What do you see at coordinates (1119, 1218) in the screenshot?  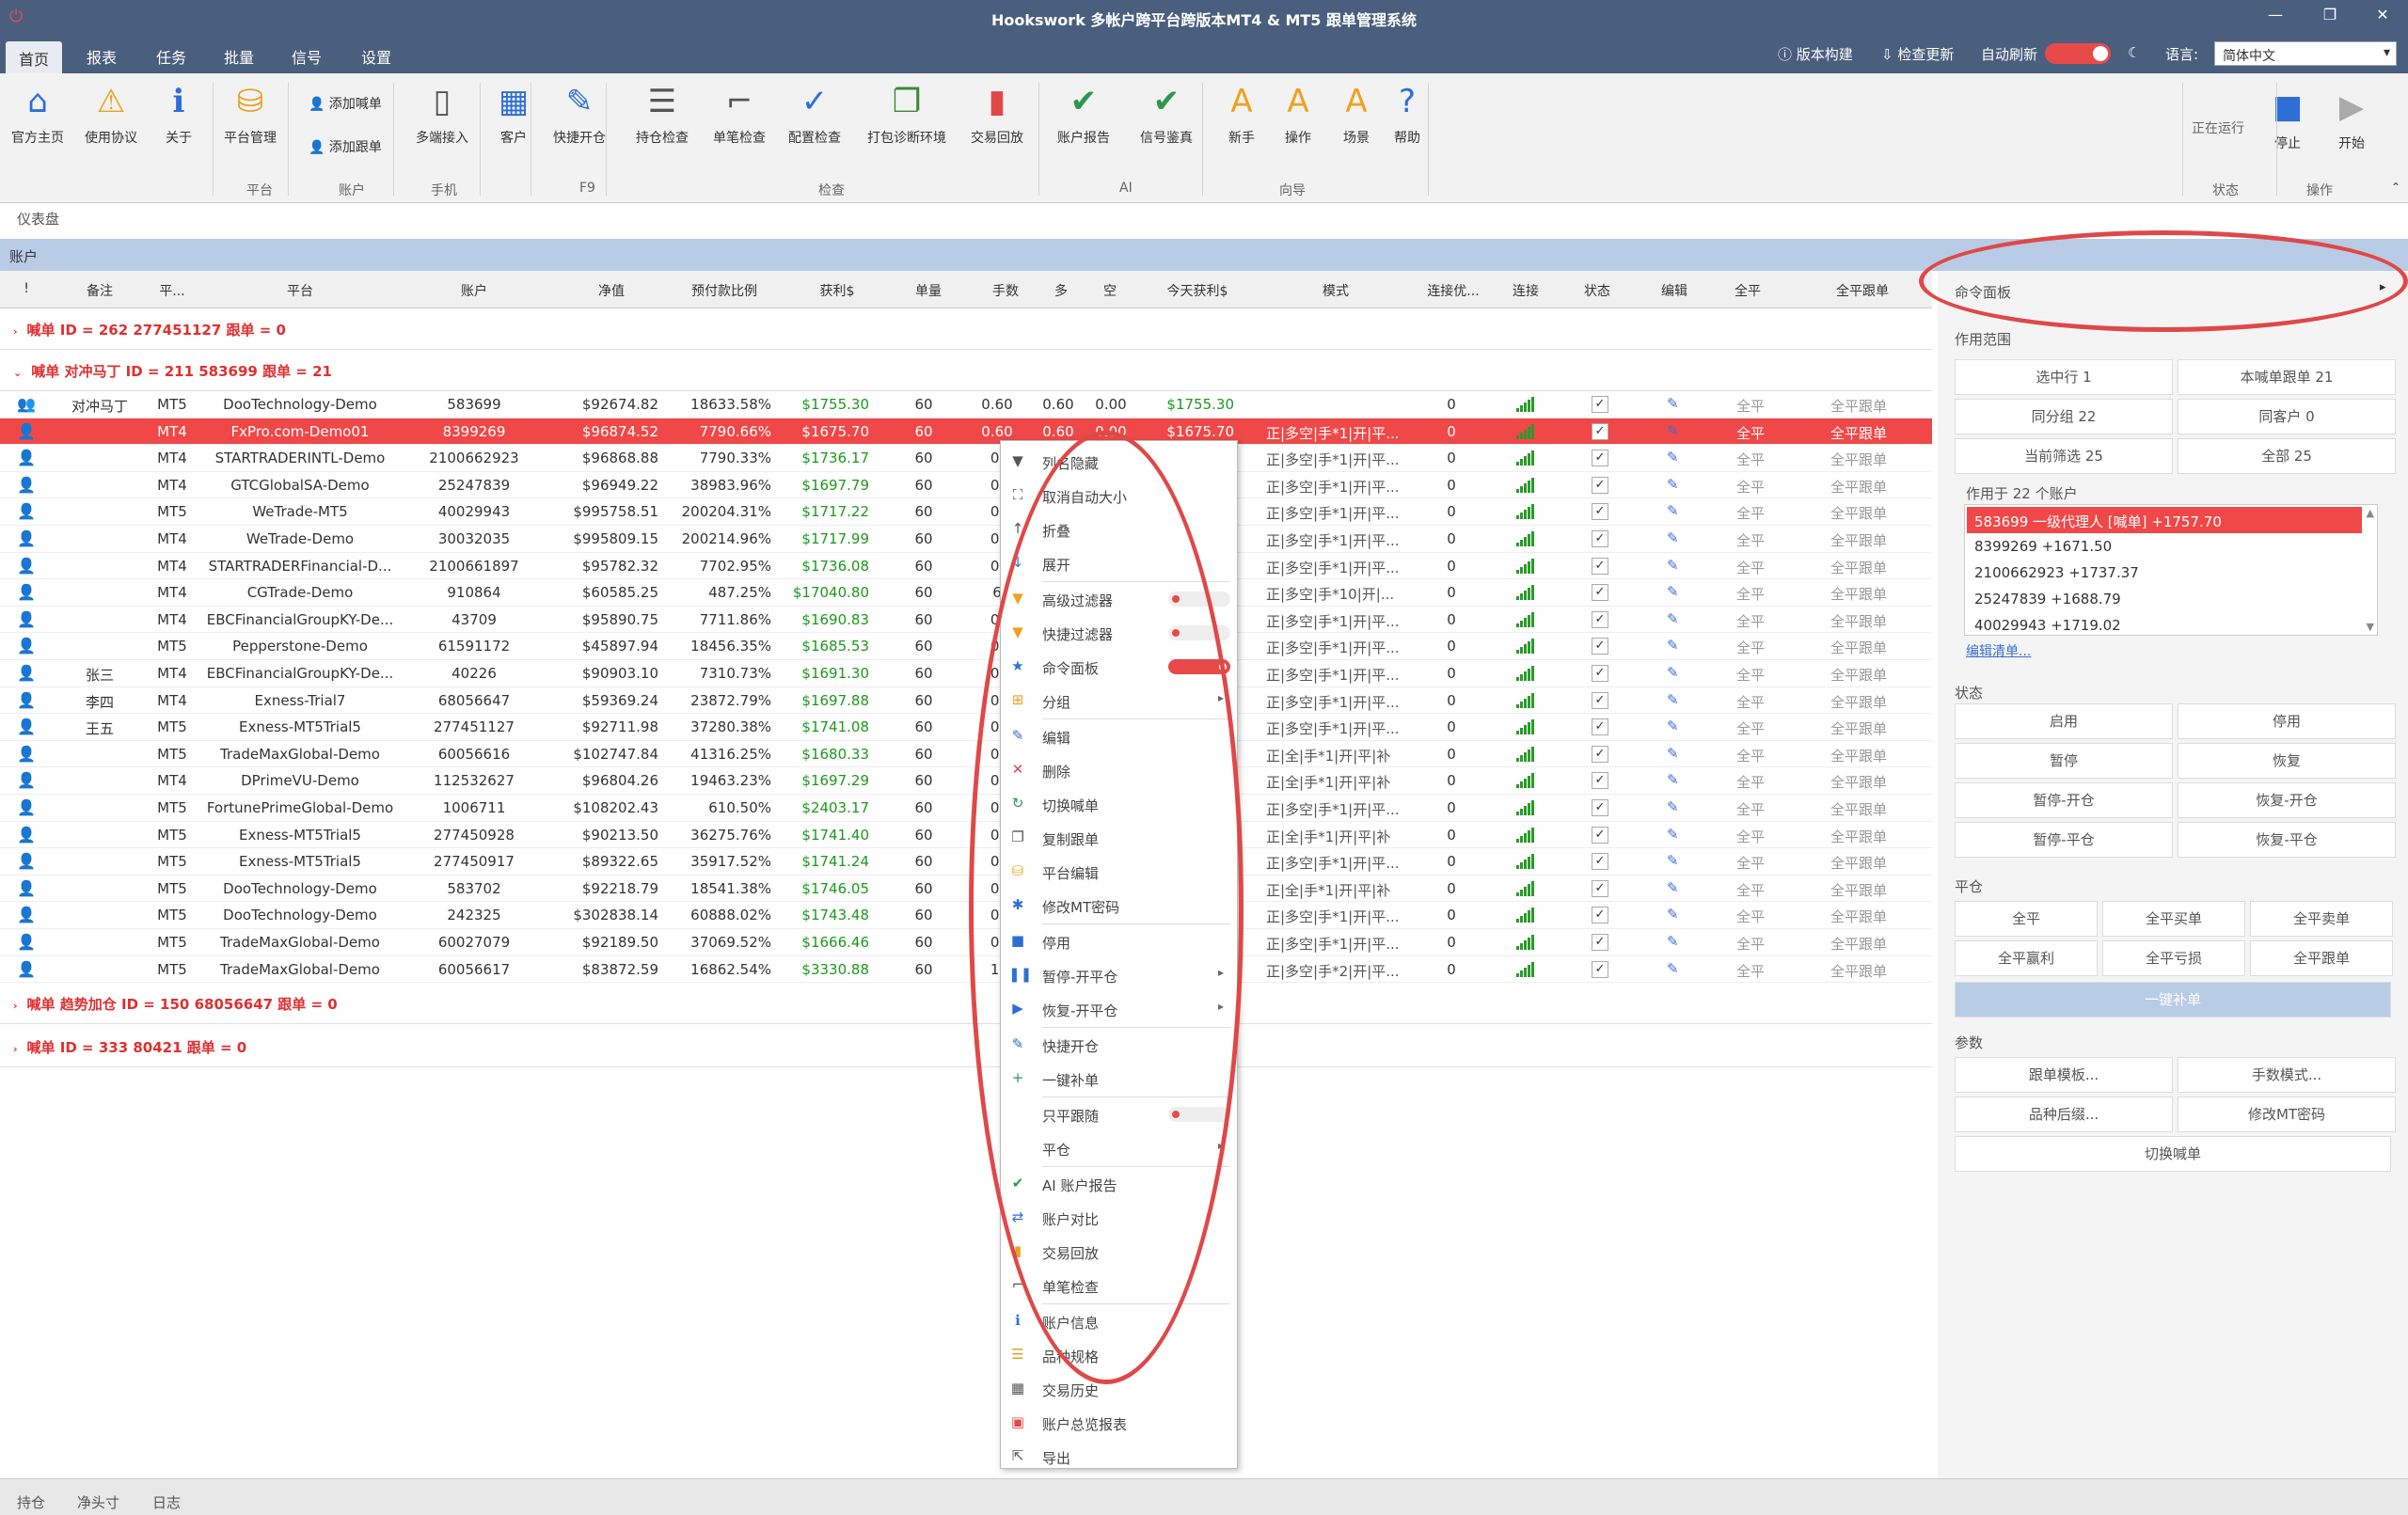 I see `menu-item: ⇄ 账户对比` at bounding box center [1119, 1218].